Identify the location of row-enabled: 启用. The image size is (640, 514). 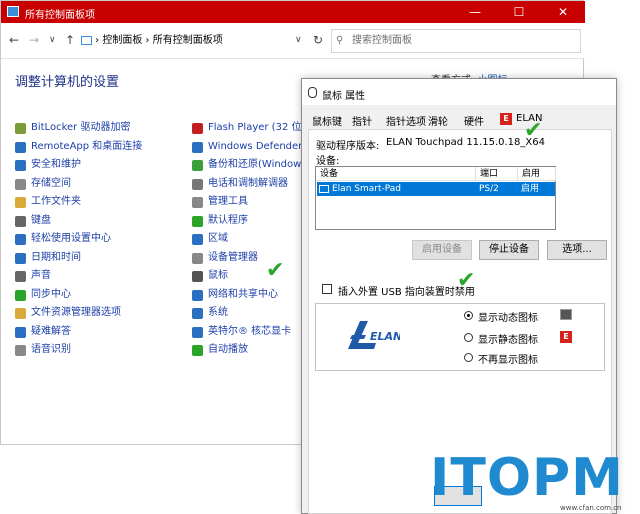
(530, 189).